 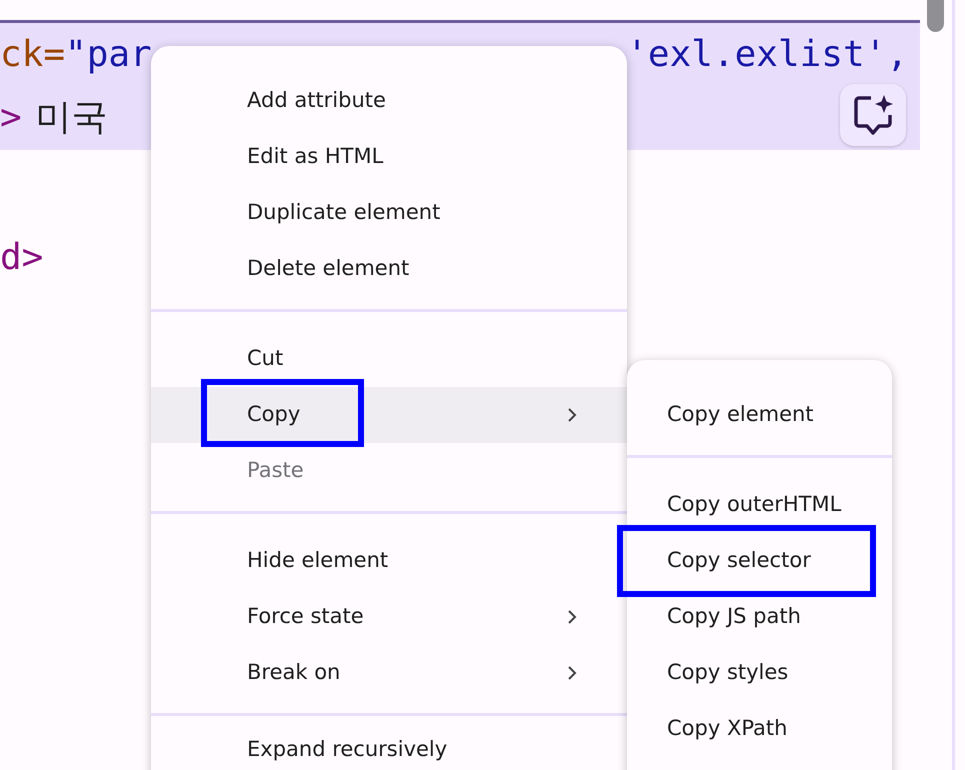 What do you see at coordinates (389, 415) in the screenshot?
I see `menu-item: Copy` at bounding box center [389, 415].